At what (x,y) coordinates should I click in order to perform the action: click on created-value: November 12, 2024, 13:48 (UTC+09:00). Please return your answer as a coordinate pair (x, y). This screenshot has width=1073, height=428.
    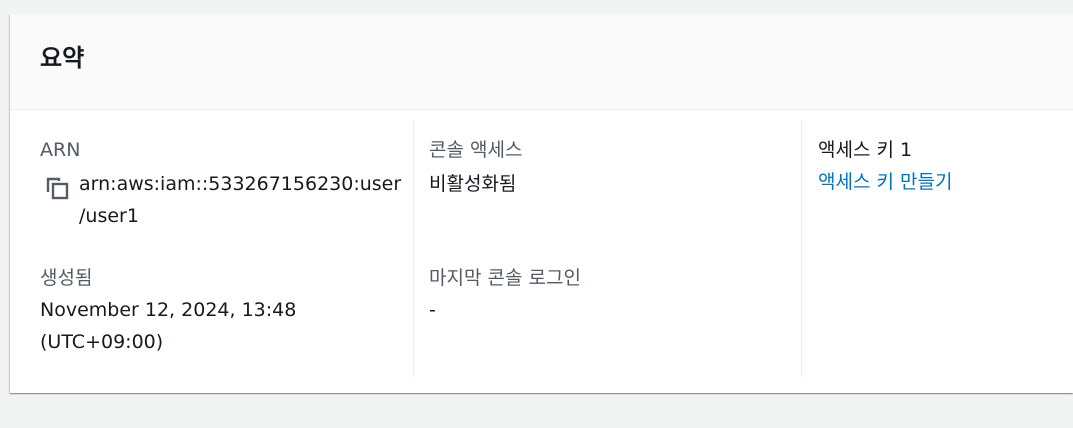
    Looking at the image, I should click on (168, 326).